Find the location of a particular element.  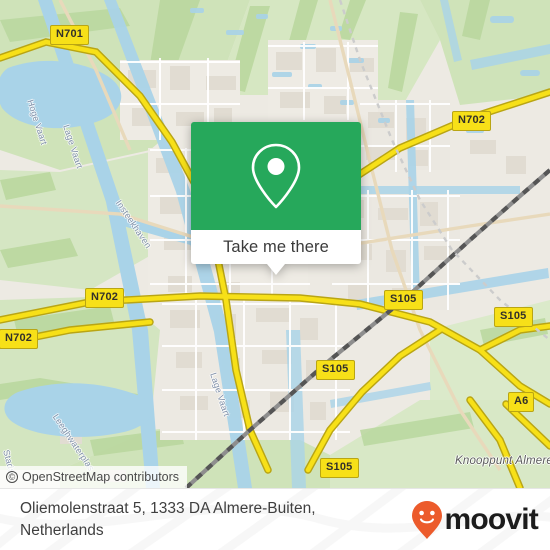

map-attribution: © OpenStreetMap contributors is located at coordinates (94, 477).